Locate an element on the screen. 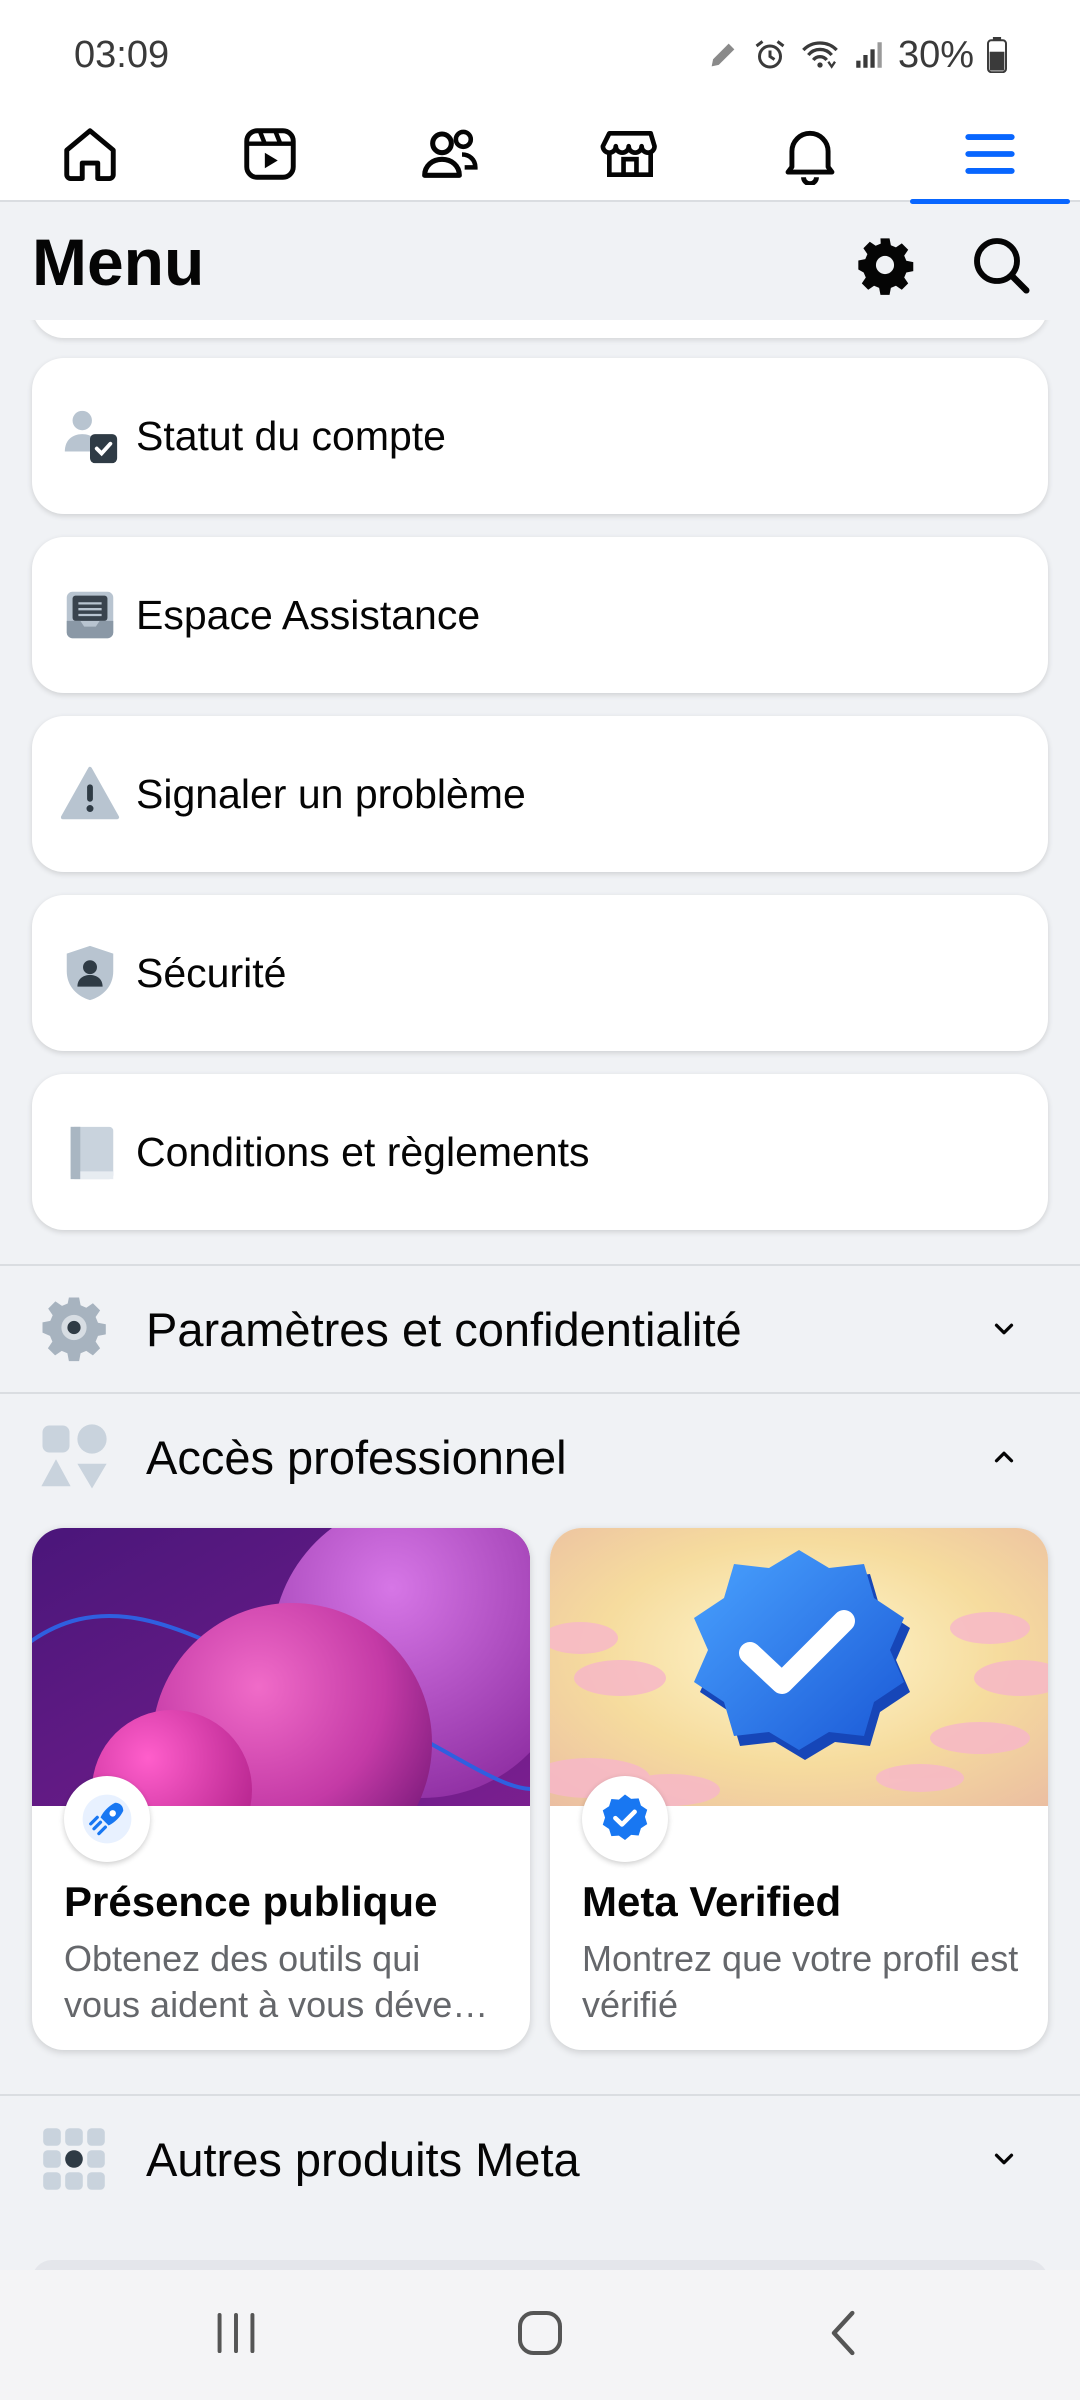  gear-icon is located at coordinates (74, 1329).